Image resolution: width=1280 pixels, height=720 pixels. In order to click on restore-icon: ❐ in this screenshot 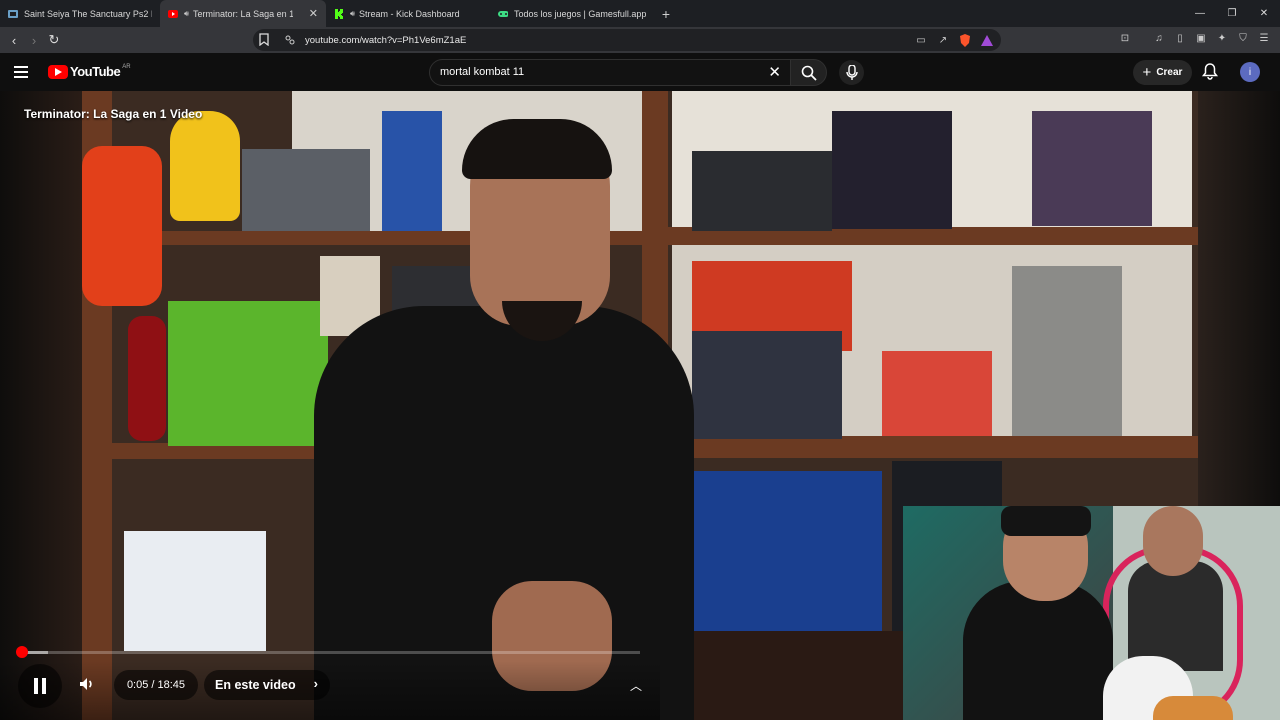, I will do `click(1232, 13)`.